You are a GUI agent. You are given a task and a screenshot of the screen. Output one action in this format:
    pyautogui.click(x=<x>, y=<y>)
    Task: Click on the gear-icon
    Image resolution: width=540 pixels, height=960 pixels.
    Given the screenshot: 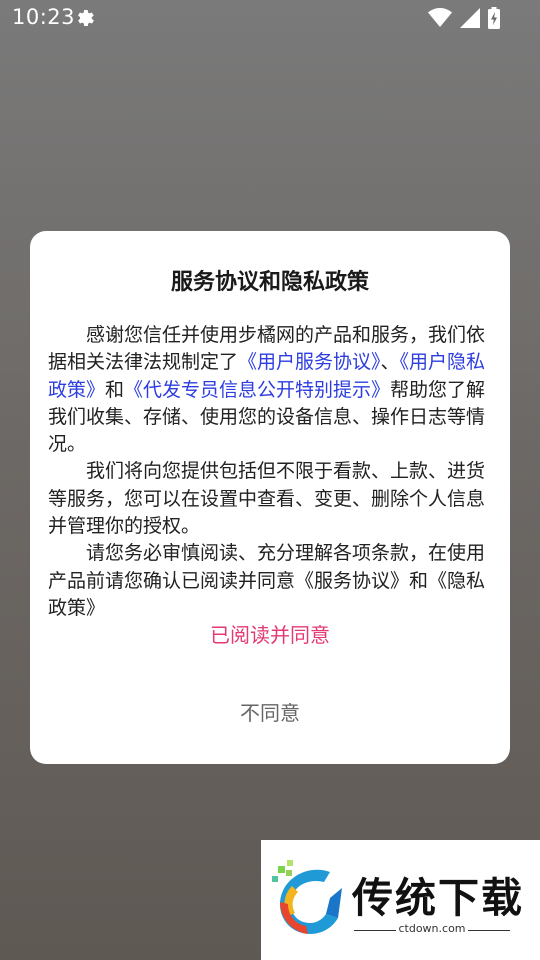 What is the action you would take?
    pyautogui.click(x=86, y=18)
    